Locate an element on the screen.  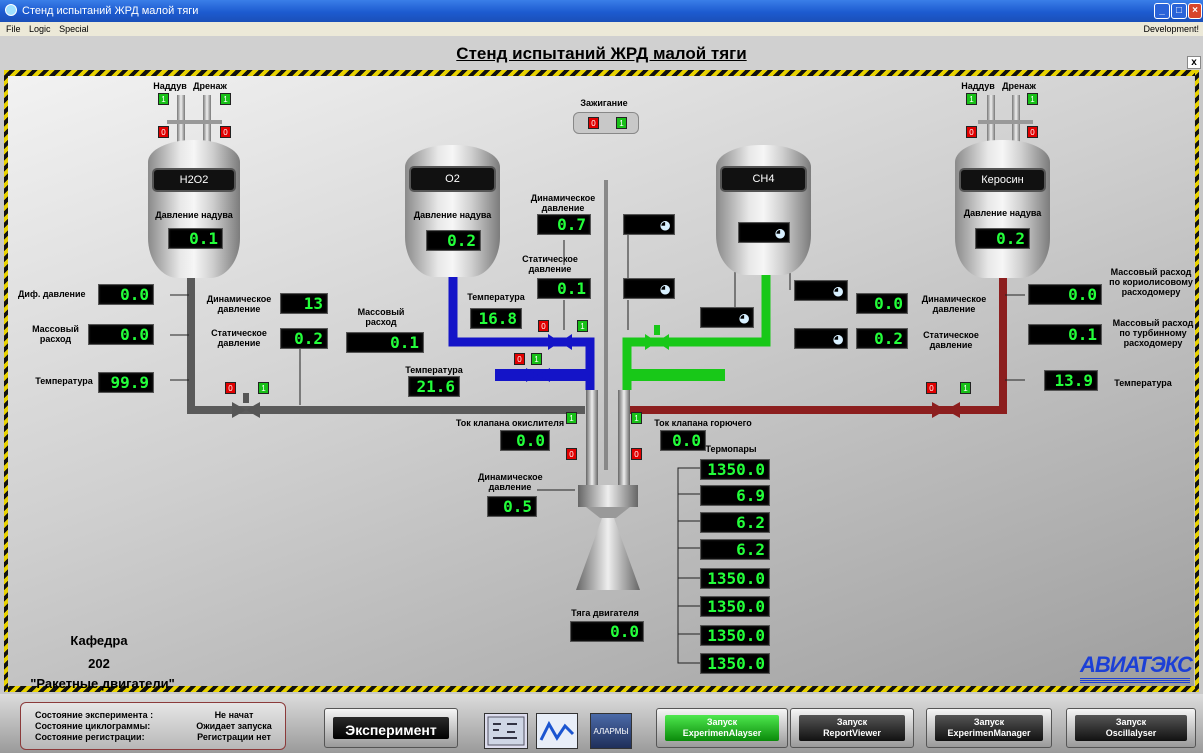
tank-h2o2 is located at coordinates (194, 209).